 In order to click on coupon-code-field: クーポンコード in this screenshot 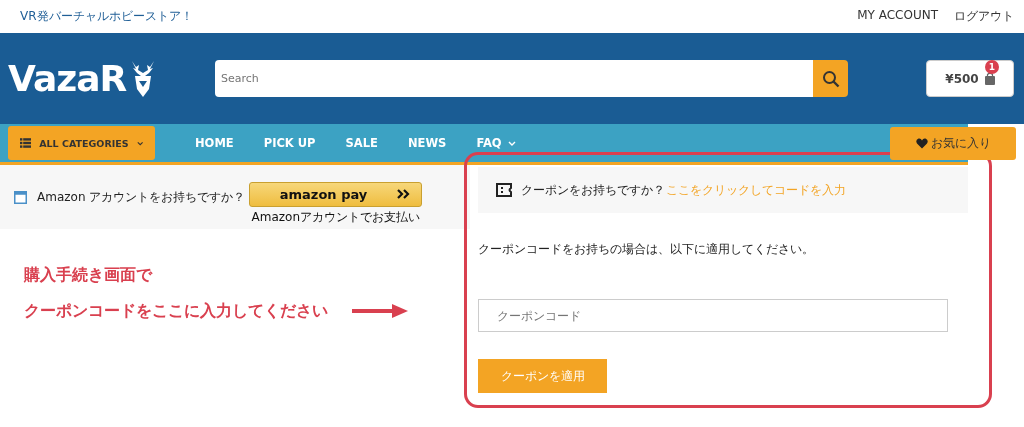, I will do `click(713, 315)`.